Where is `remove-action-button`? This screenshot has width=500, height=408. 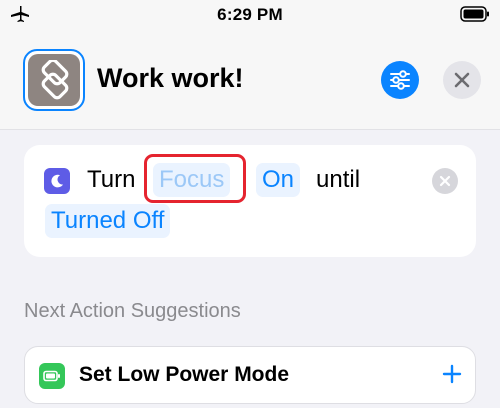
remove-action-button is located at coordinates (445, 181).